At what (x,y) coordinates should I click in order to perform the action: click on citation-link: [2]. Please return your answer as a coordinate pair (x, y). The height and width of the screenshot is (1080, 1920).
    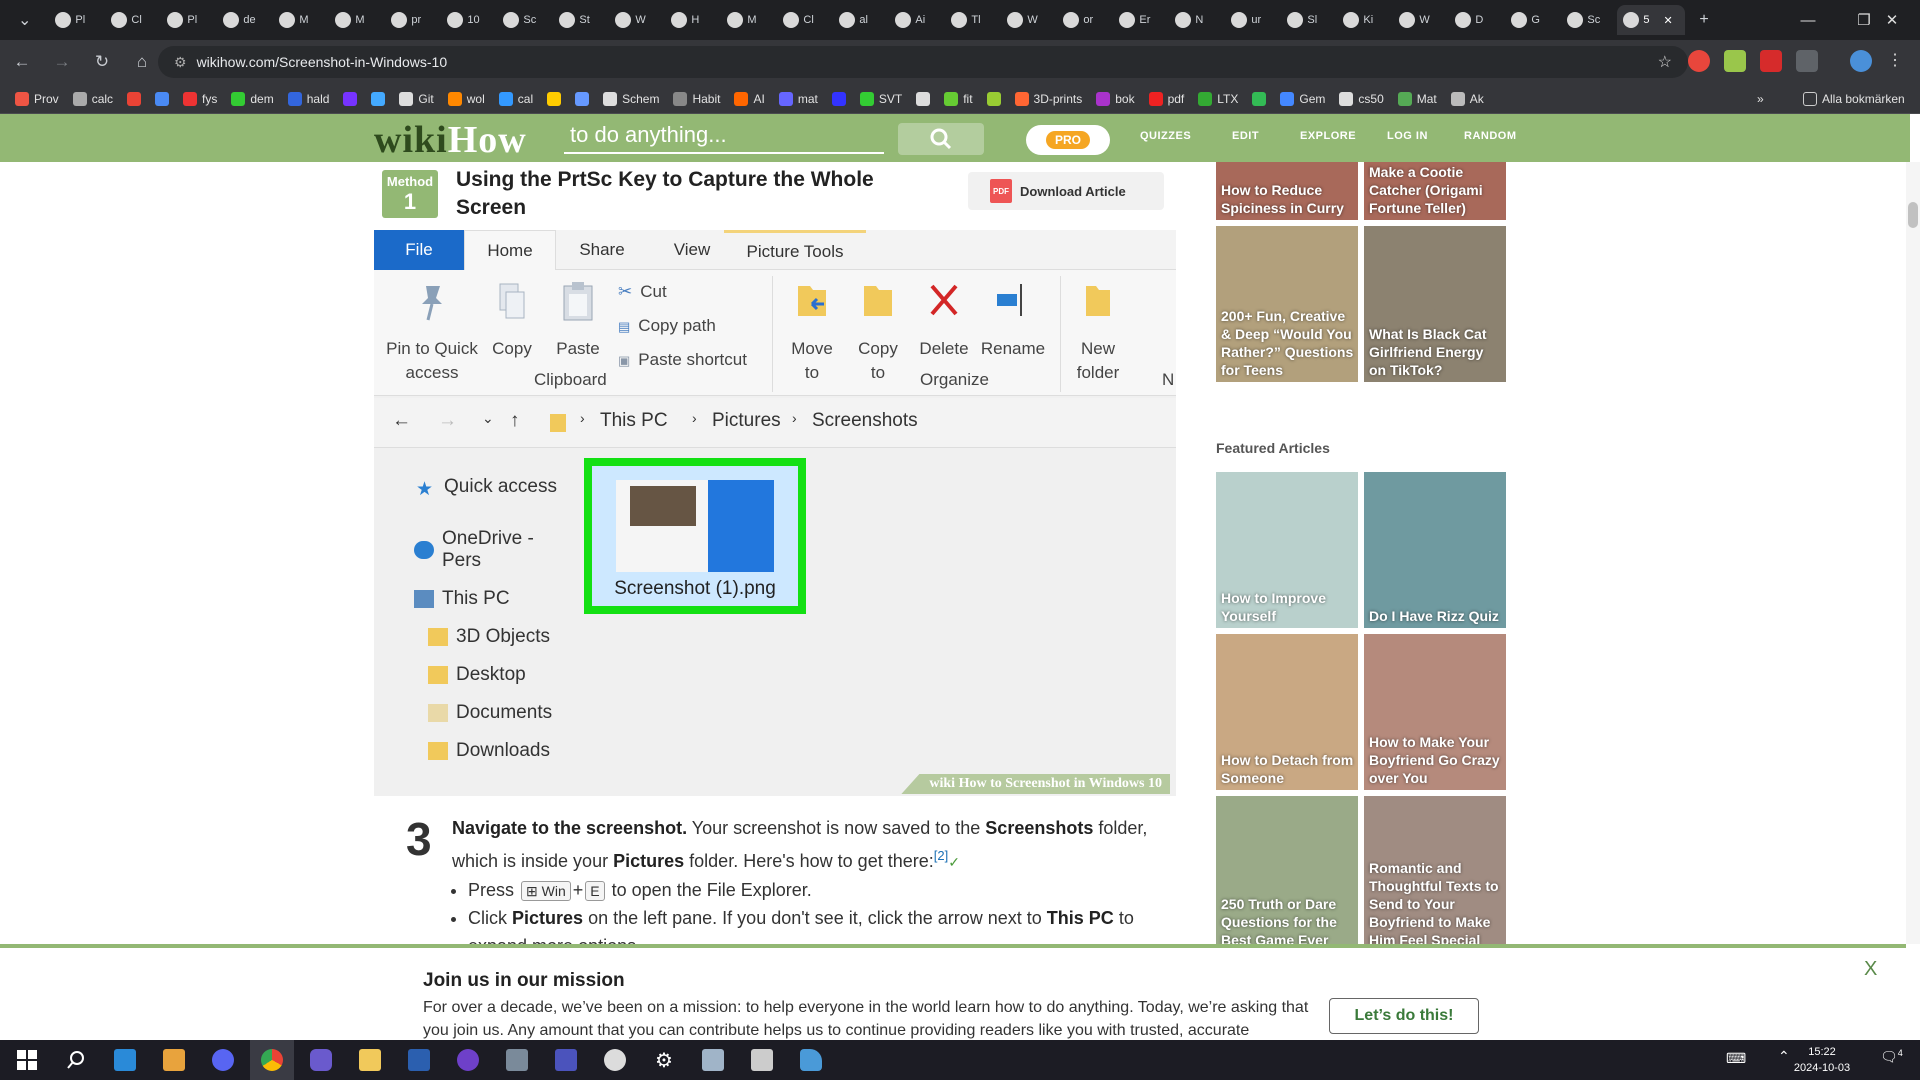
    Looking at the image, I should click on (941, 855).